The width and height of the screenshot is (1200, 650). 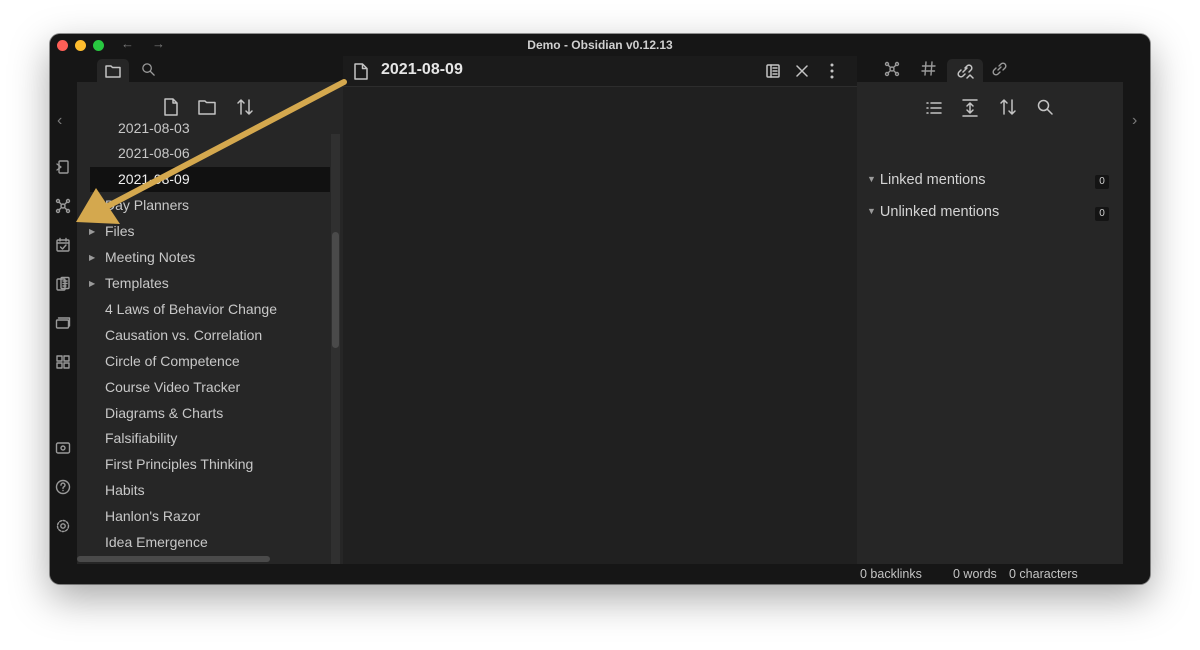 I want to click on left-sidebar-tabs, so click(x=210, y=69).